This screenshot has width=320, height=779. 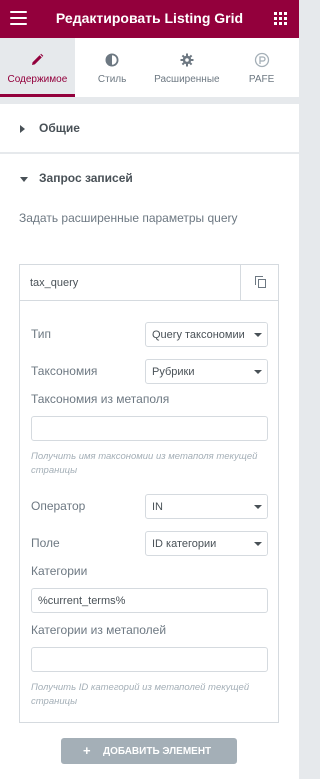 What do you see at coordinates (187, 79) in the screenshot?
I see `tab-label: Расширенные` at bounding box center [187, 79].